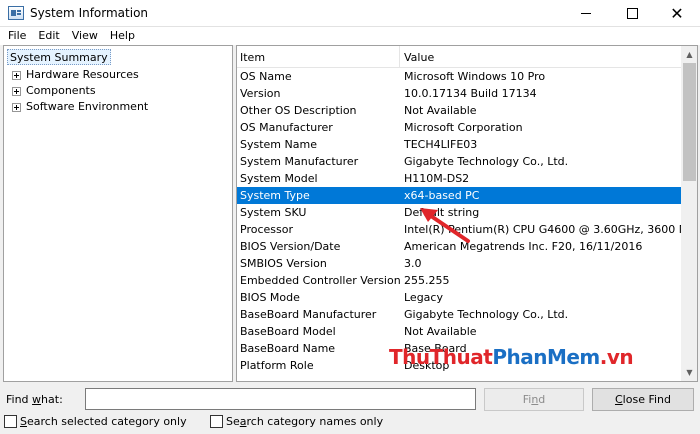  I want to click on row-item-cell: BaseBoard Manufacturer, so click(308, 314).